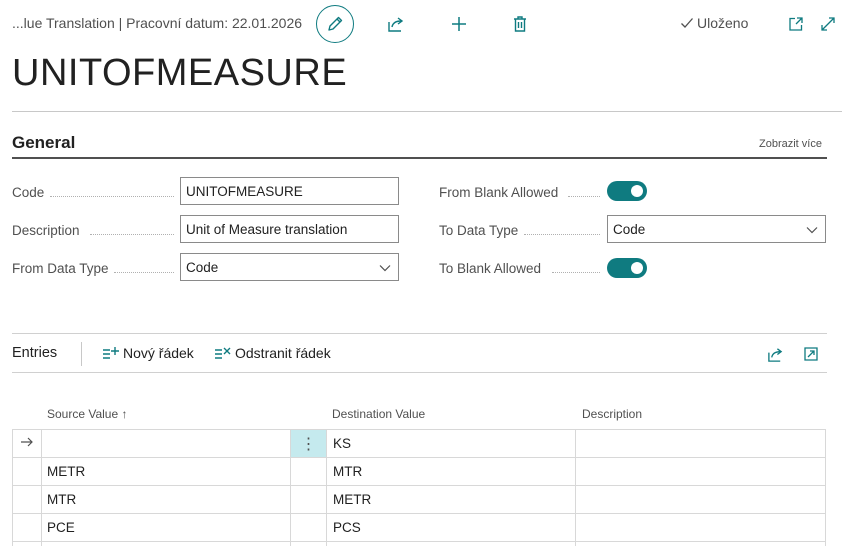 This screenshot has width=842, height=546. What do you see at coordinates (419, 158) in the screenshot?
I see `general-section-divider` at bounding box center [419, 158].